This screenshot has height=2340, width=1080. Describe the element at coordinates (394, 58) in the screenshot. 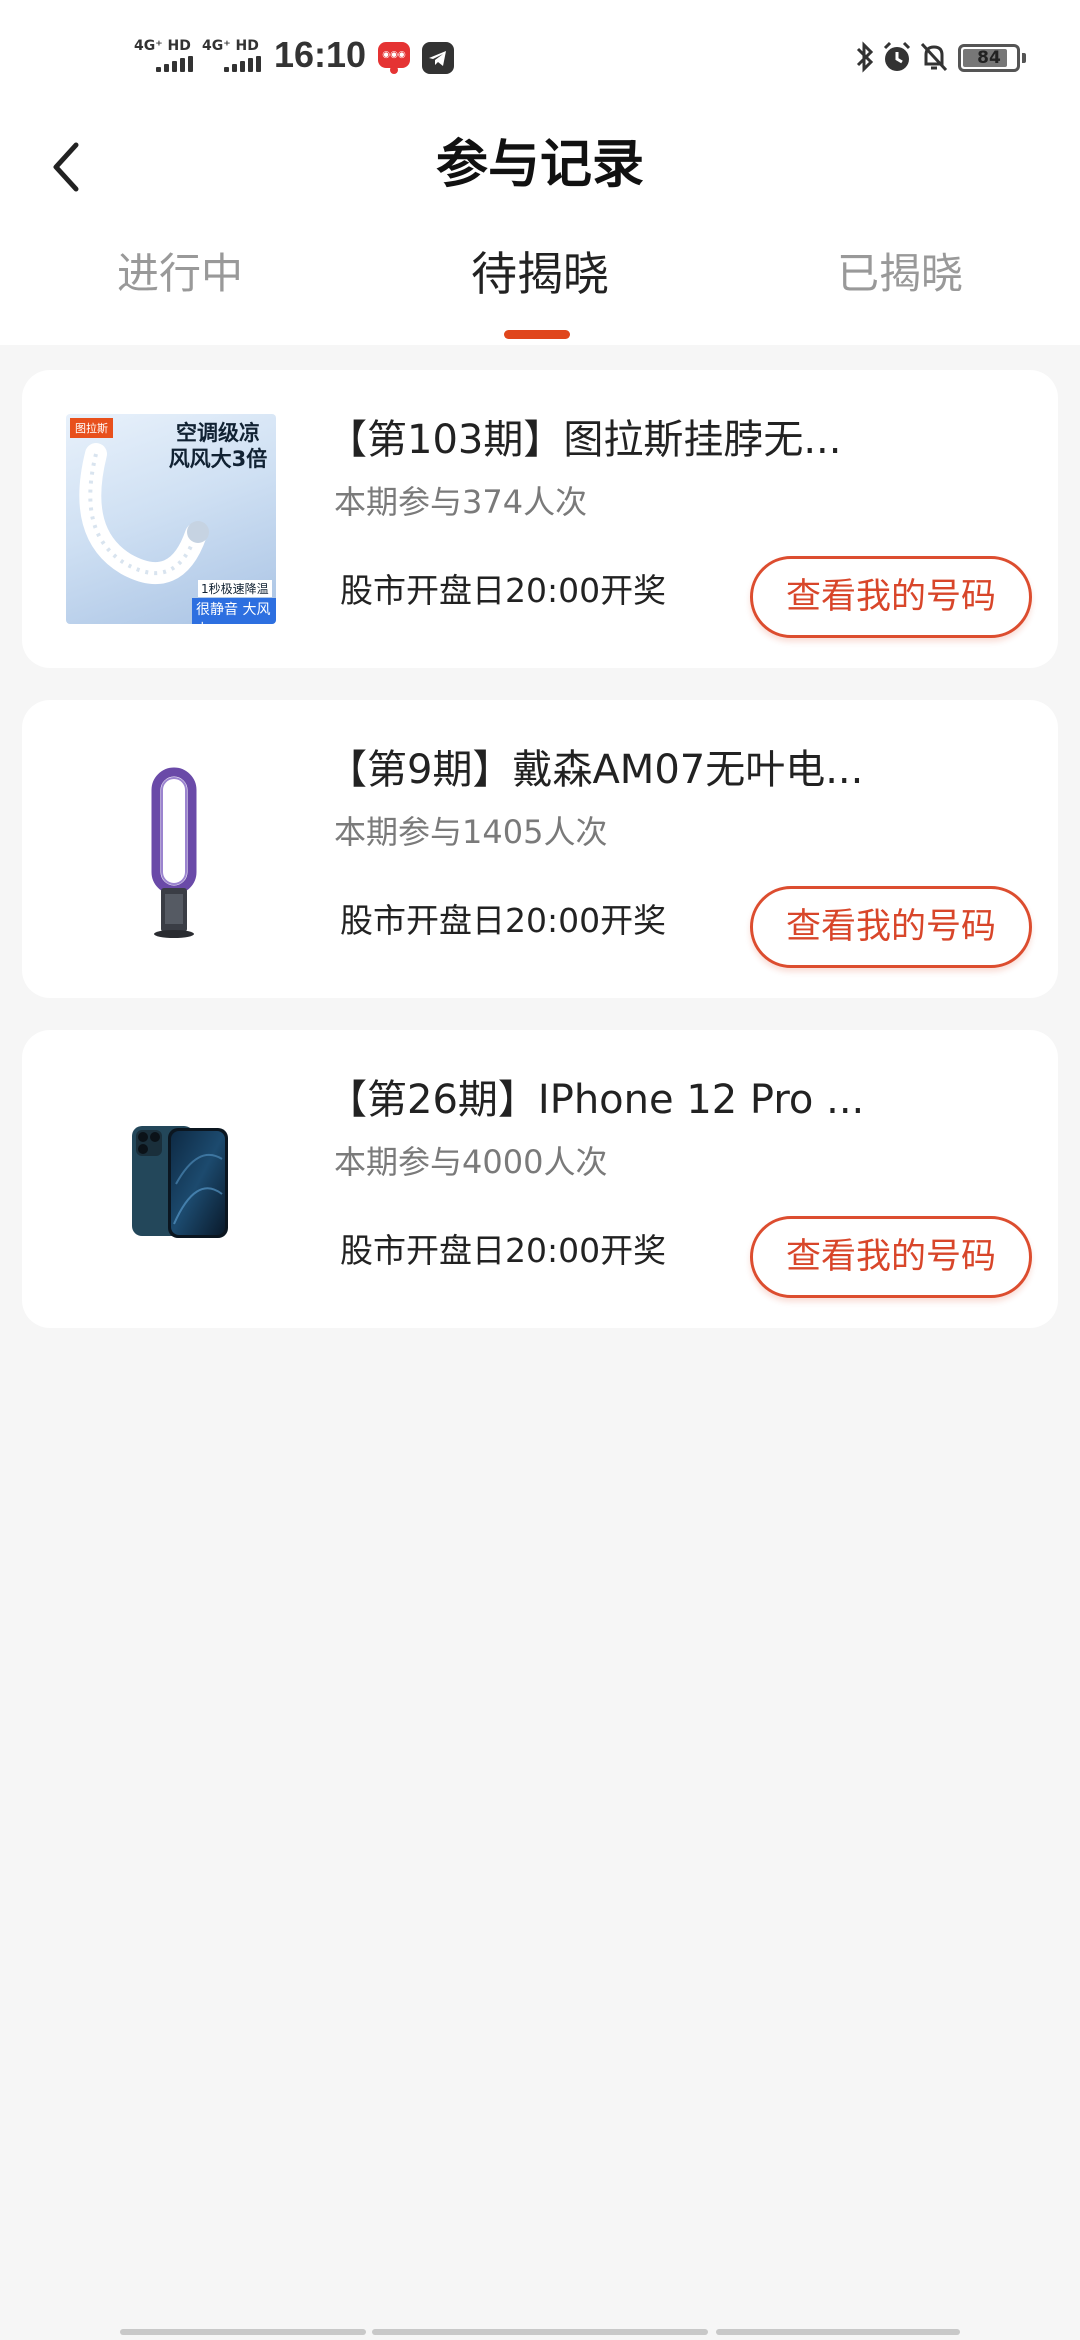

I see `app-notification-icon: ◉◉◉` at that location.